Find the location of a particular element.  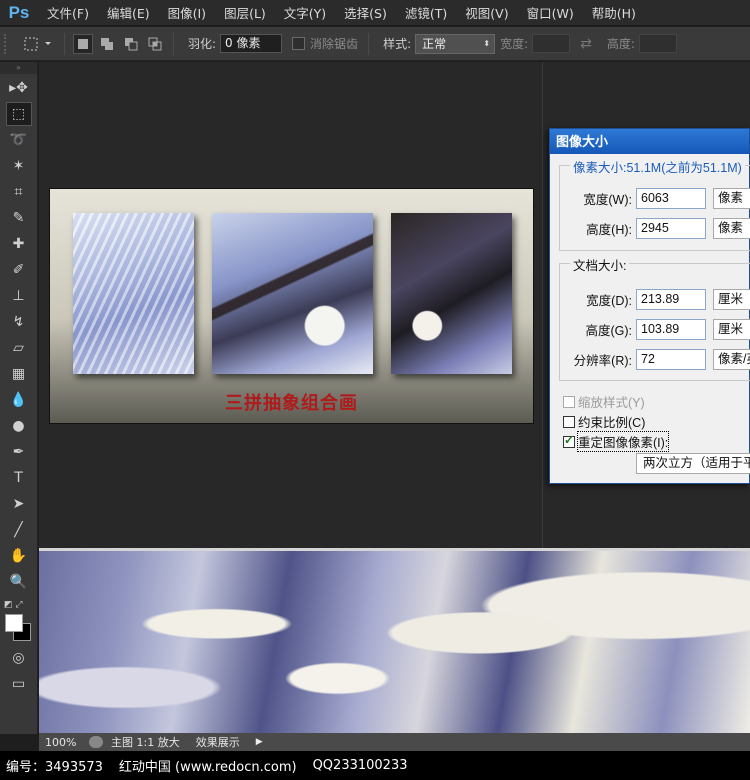

pixel-dimensions-label: 像素大小:51.1M(之前为51.1M) is located at coordinates (657, 166).